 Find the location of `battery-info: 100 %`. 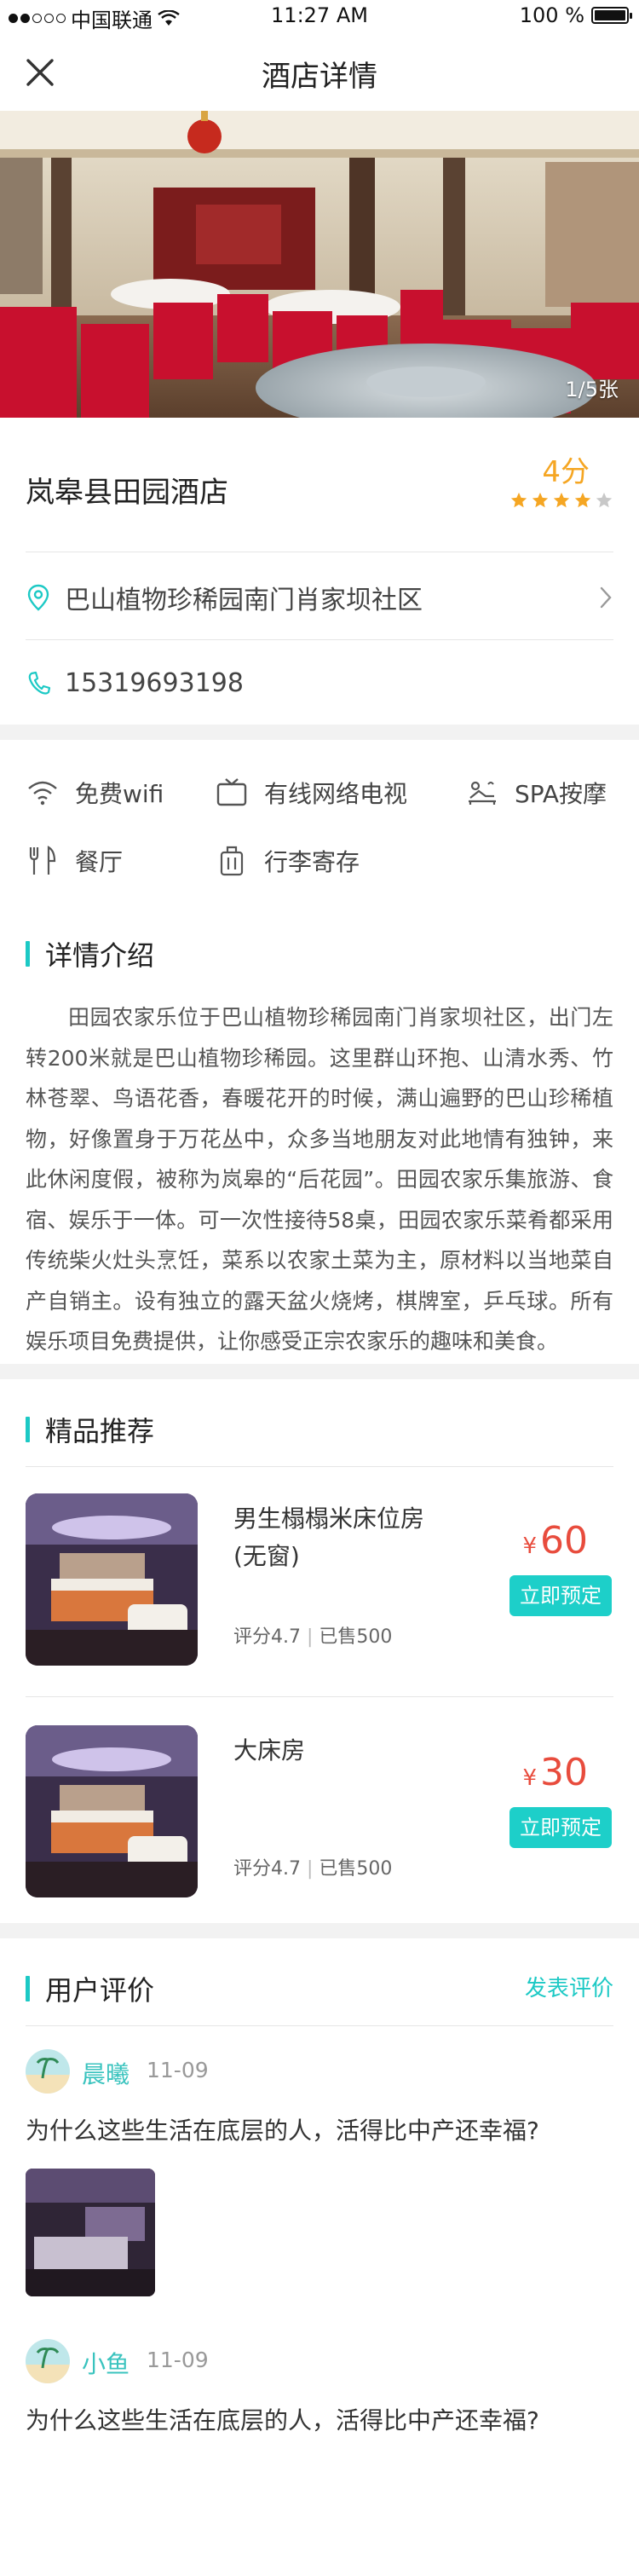

battery-info: 100 % is located at coordinates (575, 15).